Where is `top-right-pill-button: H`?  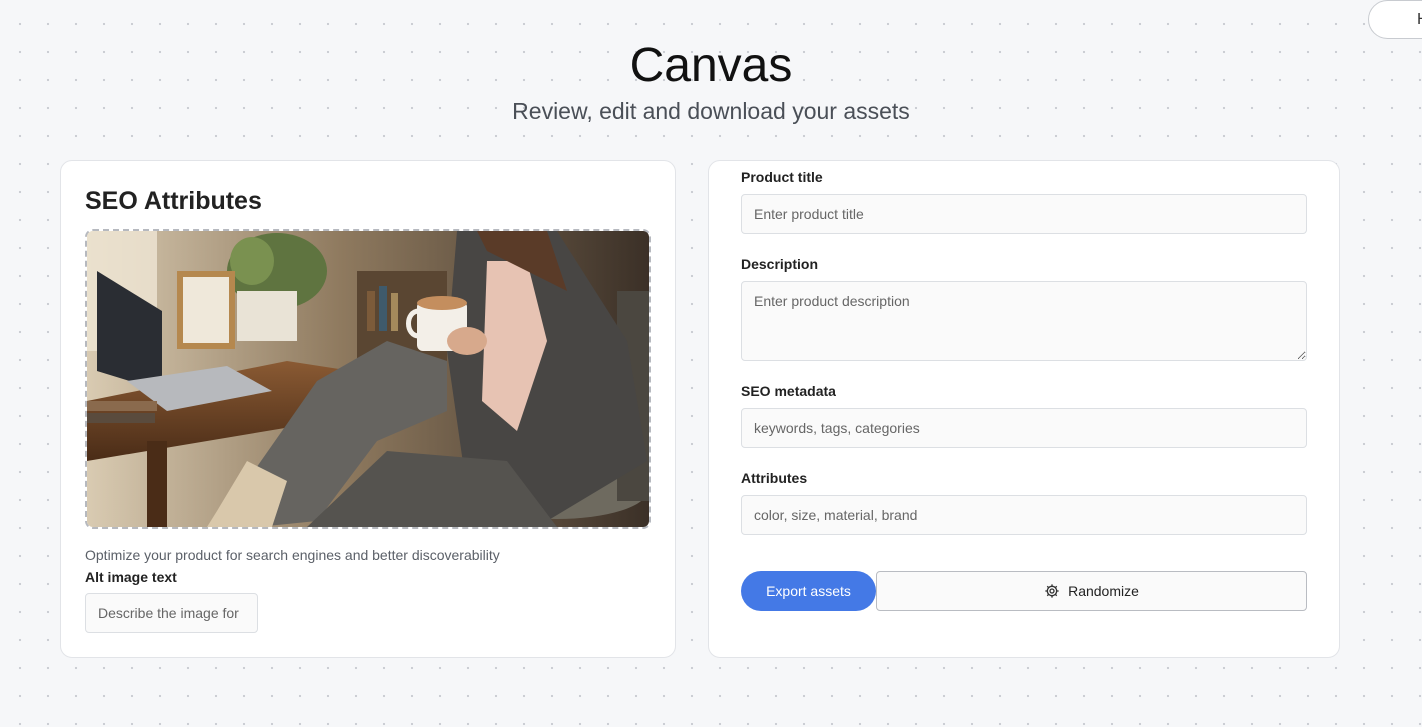 top-right-pill-button: H is located at coordinates (1395, 19).